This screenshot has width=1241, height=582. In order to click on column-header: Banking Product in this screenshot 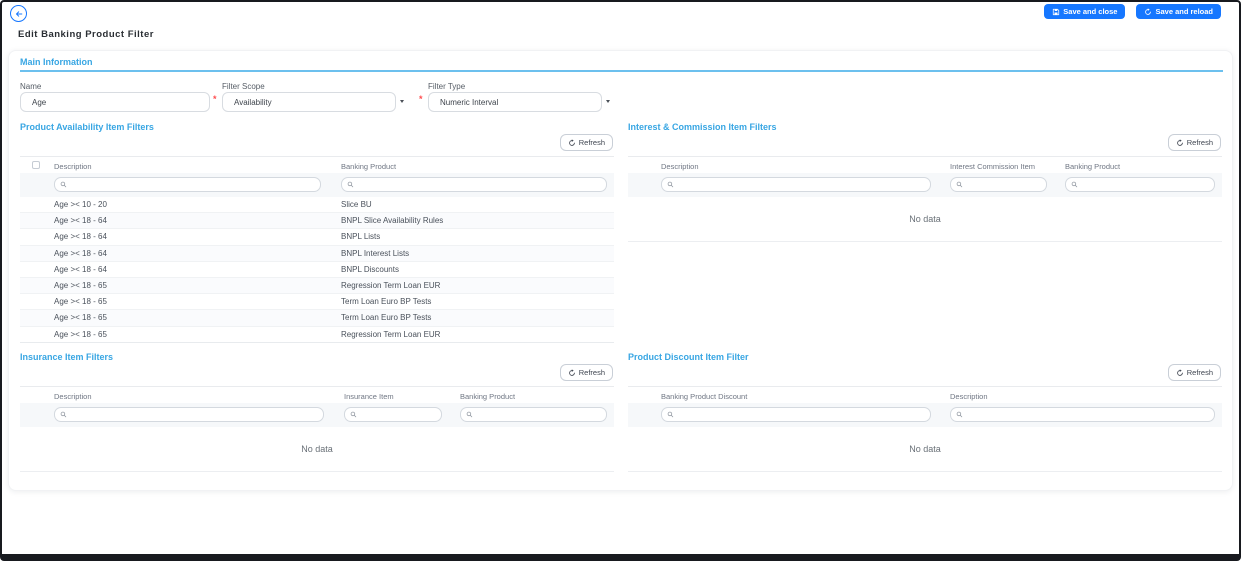, I will do `click(1093, 166)`.